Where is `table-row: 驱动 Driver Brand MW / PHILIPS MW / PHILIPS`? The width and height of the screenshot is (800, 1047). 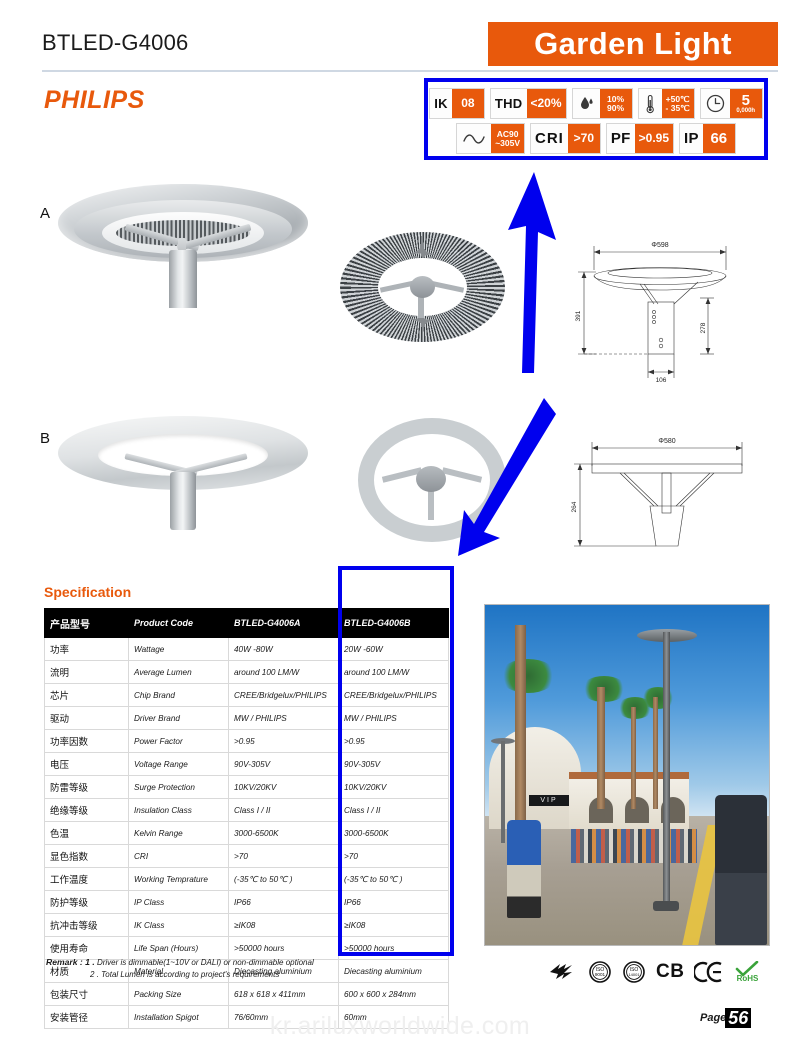 table-row: 驱动 Driver Brand MW / PHILIPS MW / PHILIPS is located at coordinates (246, 718).